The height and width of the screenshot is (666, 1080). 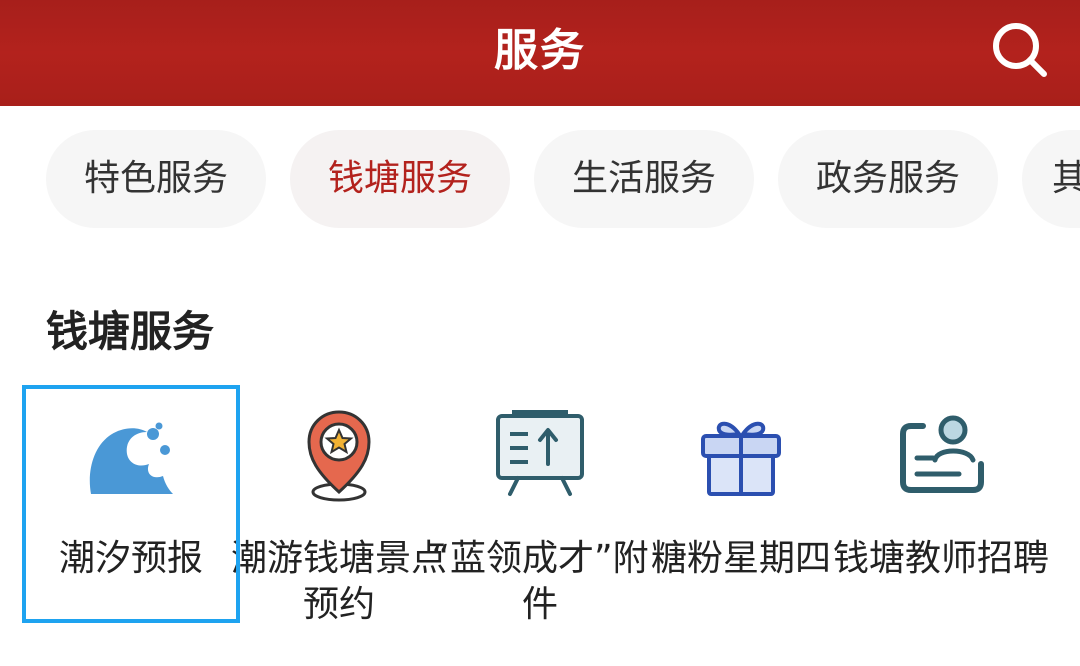 I want to click on tab-other: 其, so click(x=1051, y=179).